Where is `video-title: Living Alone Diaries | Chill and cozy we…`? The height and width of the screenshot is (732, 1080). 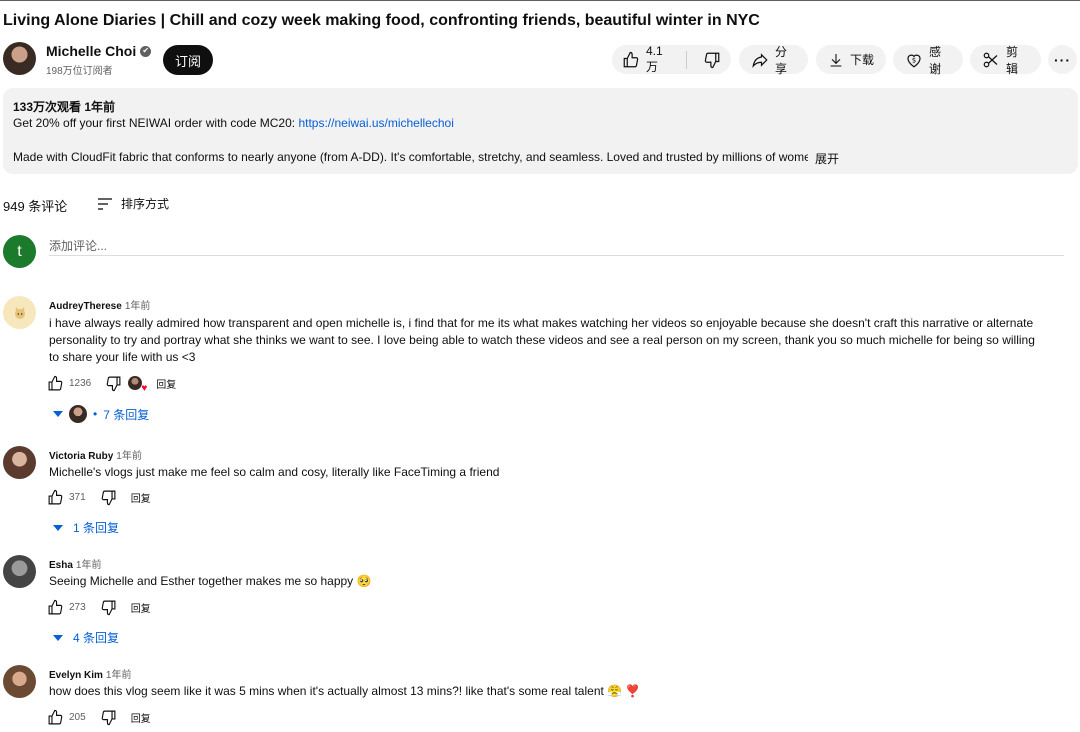 video-title: Living Alone Diaries | Chill and cozy we… is located at coordinates (381, 20).